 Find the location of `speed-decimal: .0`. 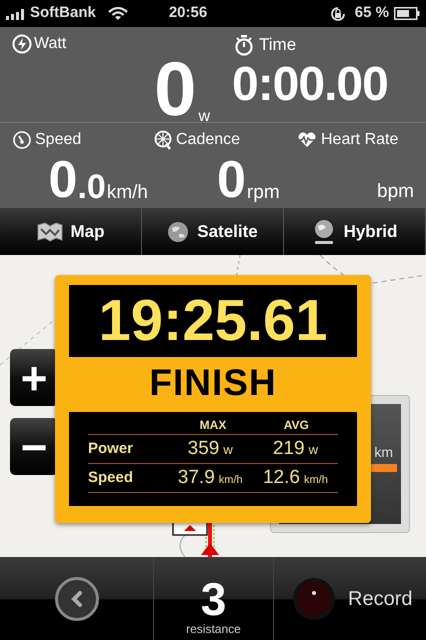

speed-decimal: .0 is located at coordinates (91, 187).